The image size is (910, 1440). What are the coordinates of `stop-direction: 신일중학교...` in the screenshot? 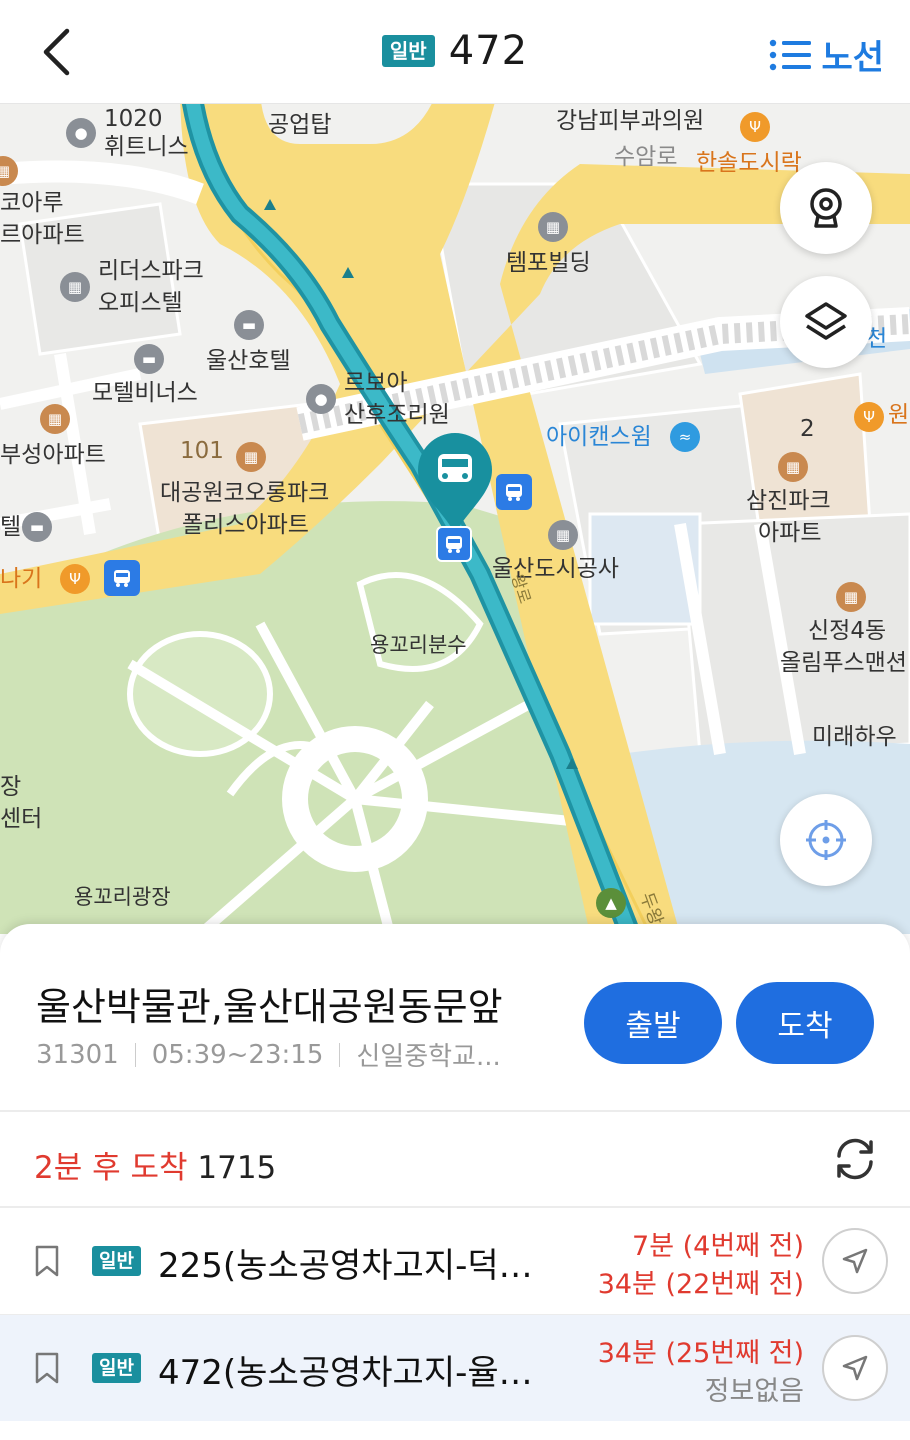 It's located at (428, 1057).